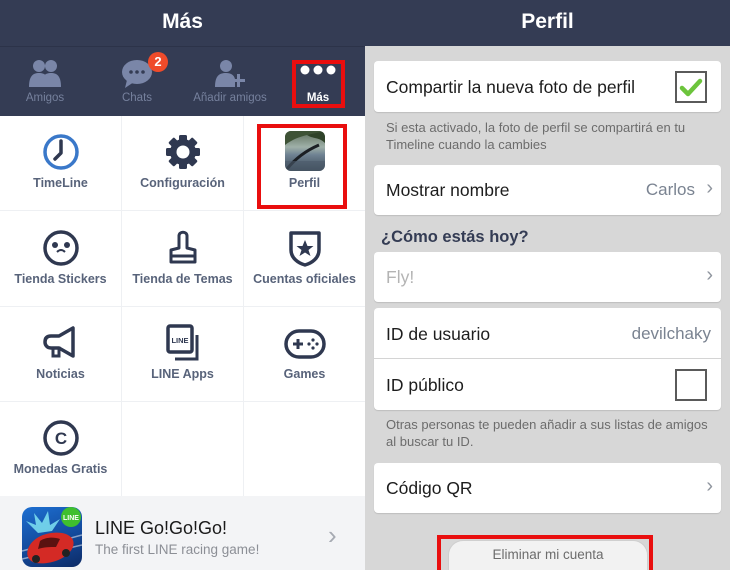  I want to click on share-photo-label: Compartir la nueva foto de perfil, so click(511, 87).